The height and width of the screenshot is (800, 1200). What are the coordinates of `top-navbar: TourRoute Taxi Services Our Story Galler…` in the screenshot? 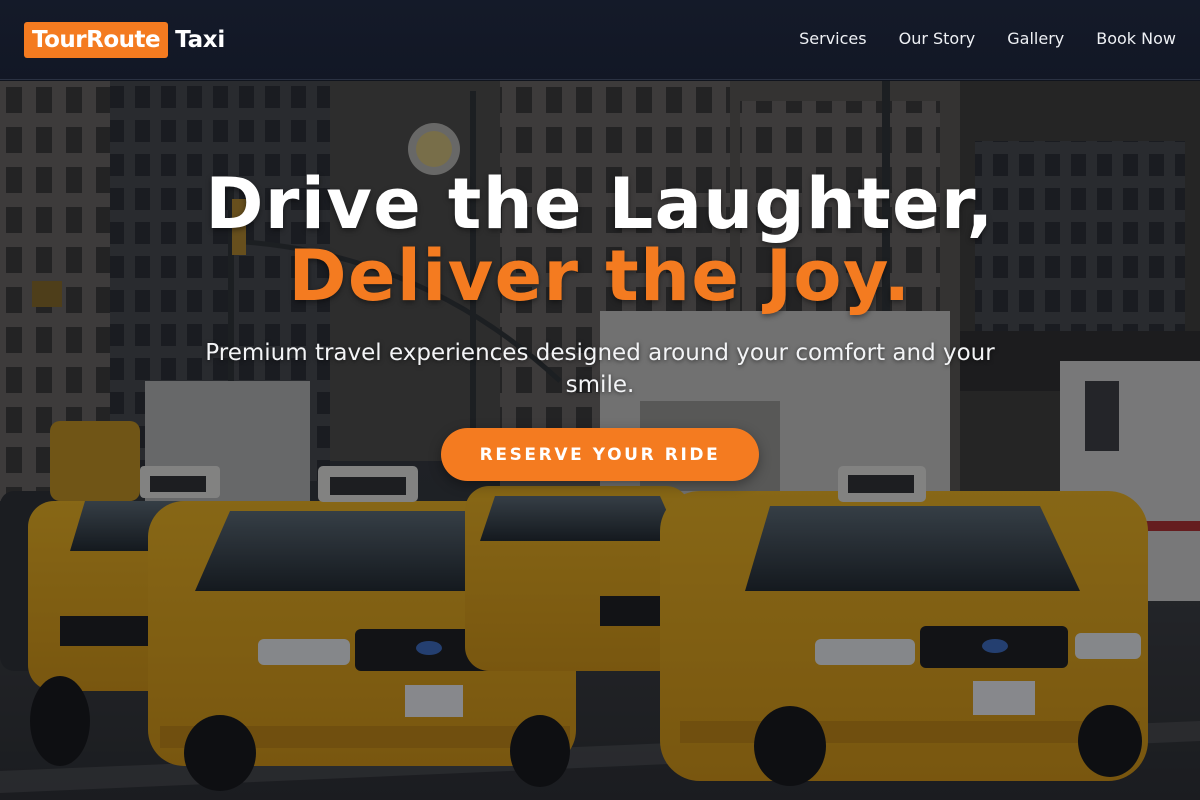 It's located at (600, 40).